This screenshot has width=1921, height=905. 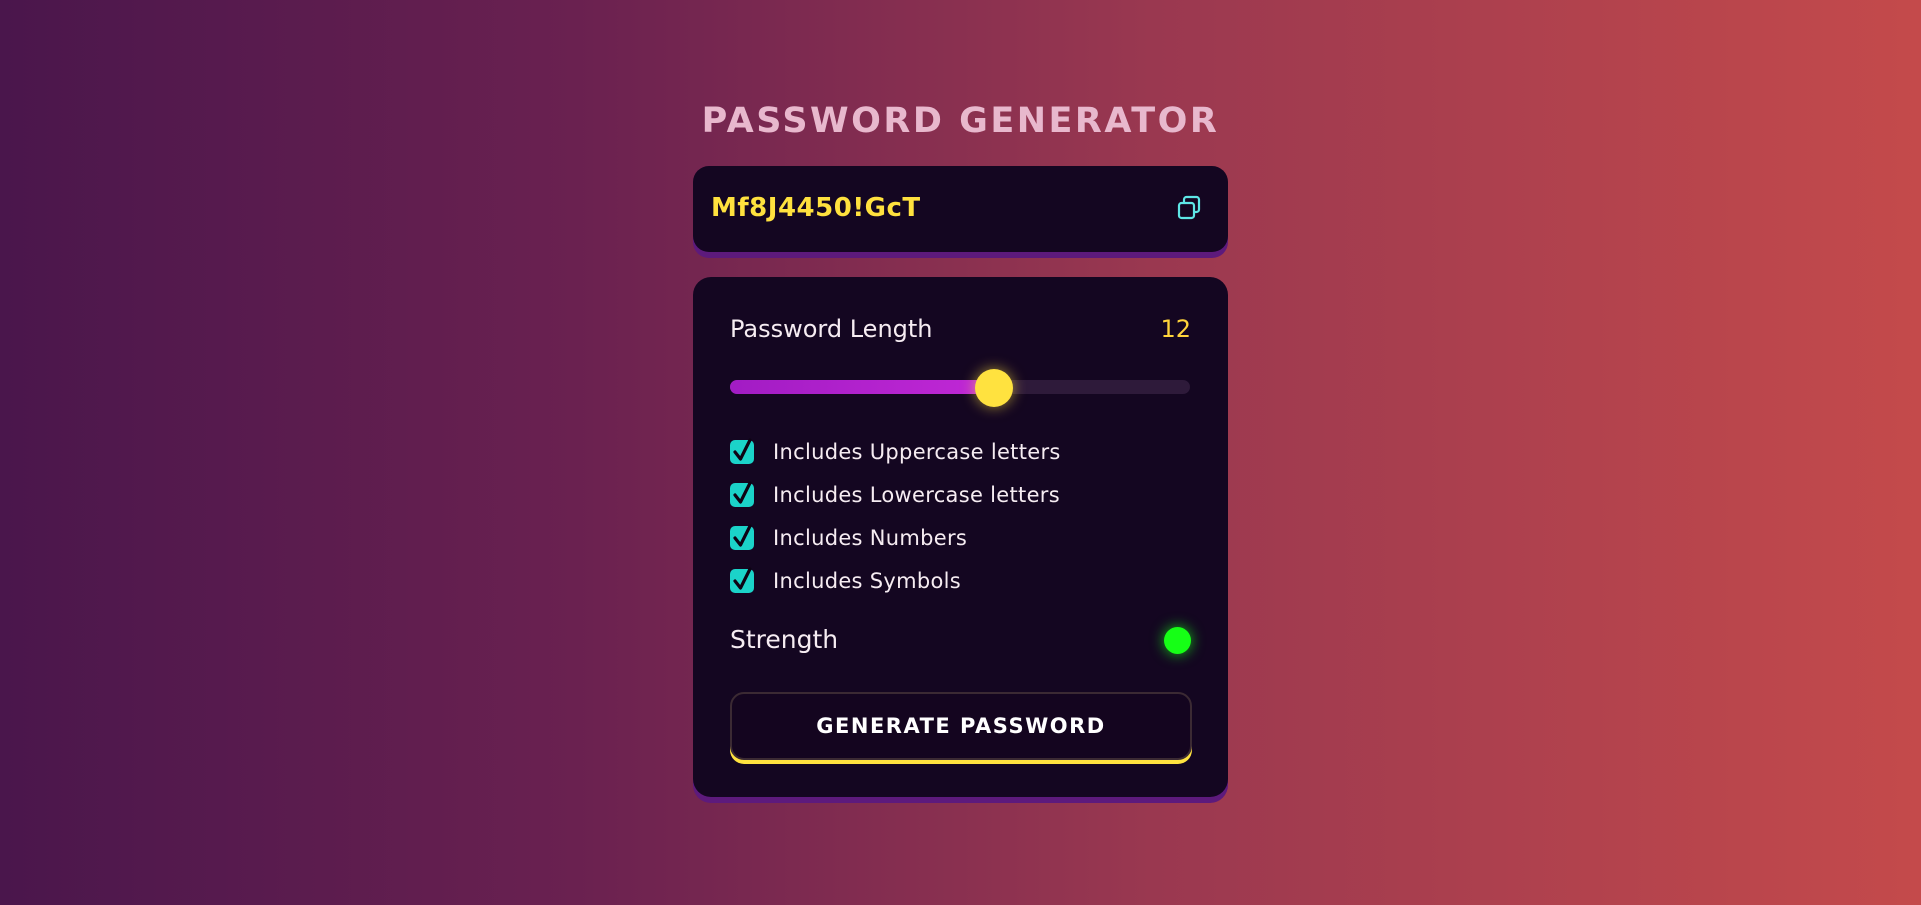 What do you see at coordinates (1175, 329) in the screenshot?
I see `length-value: 12` at bounding box center [1175, 329].